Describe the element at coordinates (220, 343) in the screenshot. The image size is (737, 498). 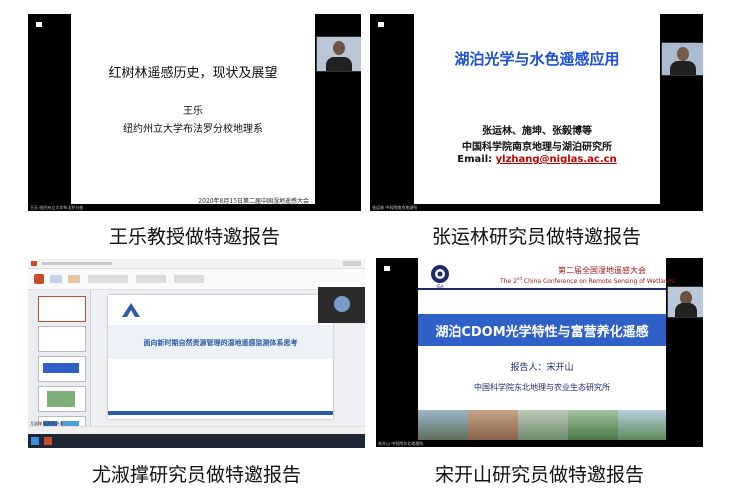
I see `slide-title: 面向新时期自然资源管理的湿地遥感监测体系思考` at that location.